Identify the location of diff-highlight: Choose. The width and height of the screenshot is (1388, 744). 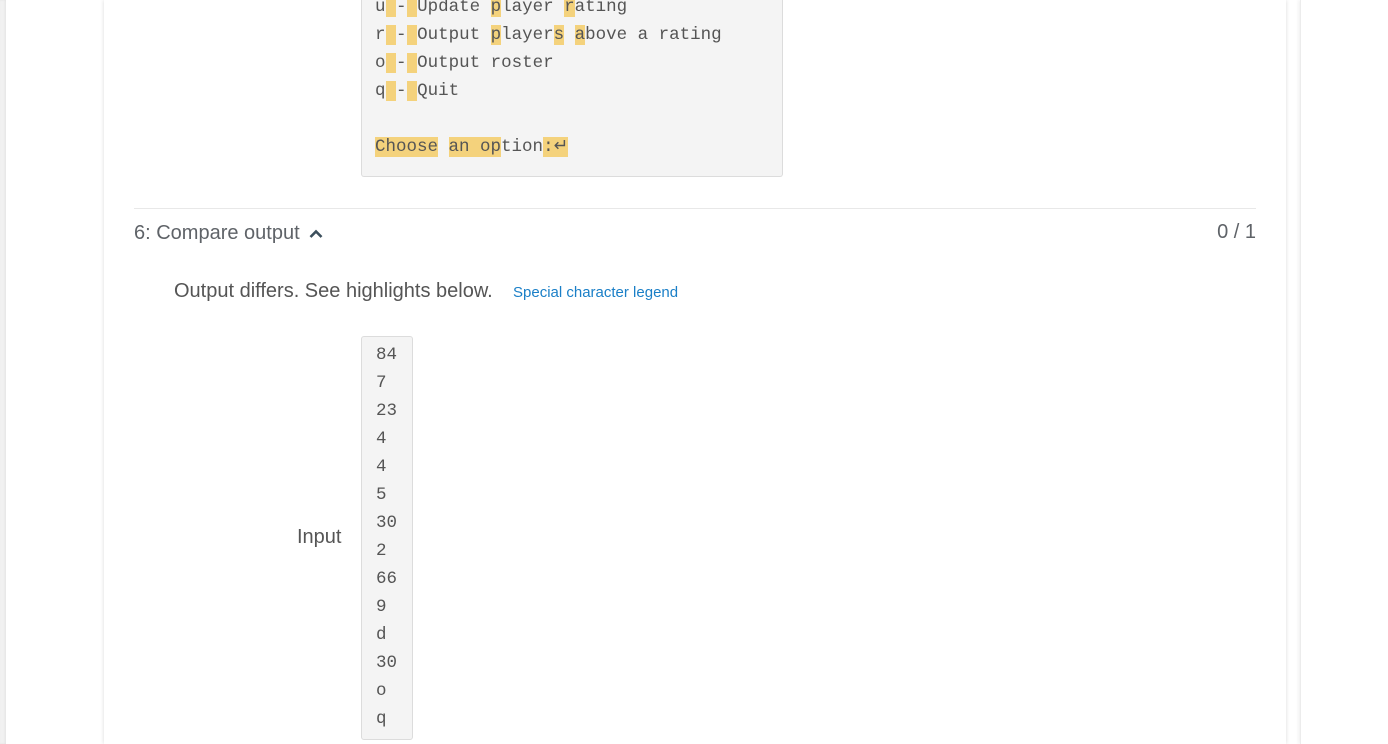
(407, 147).